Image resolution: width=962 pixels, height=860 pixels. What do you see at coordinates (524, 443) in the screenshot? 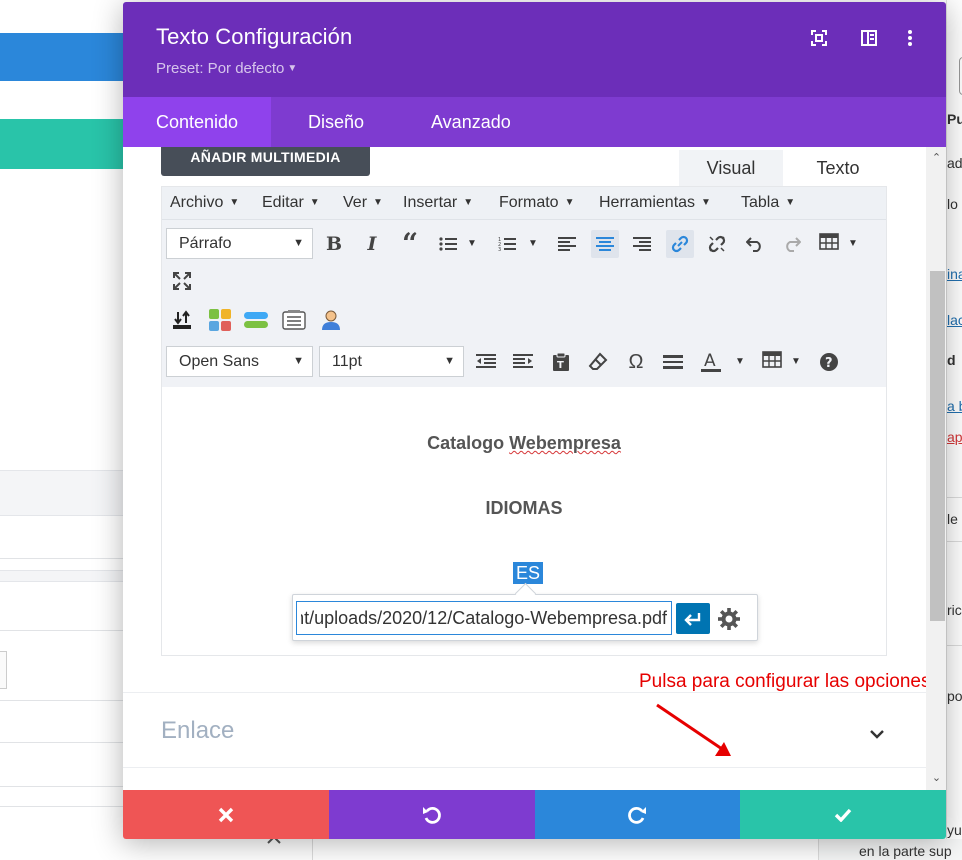
I see `content-heading: Catalogo Webempresa` at bounding box center [524, 443].